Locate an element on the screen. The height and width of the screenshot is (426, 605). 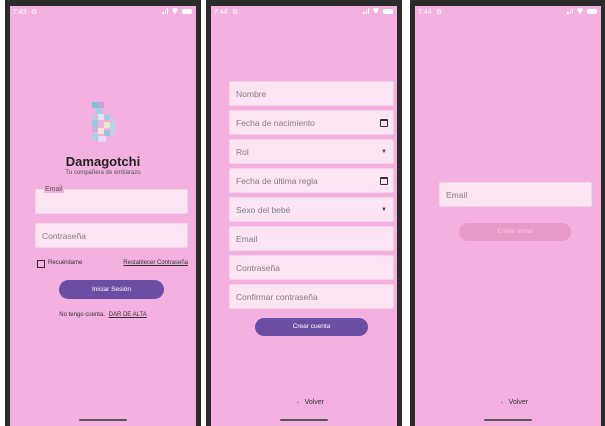
send-email-button: Enviar email is located at coordinates (515, 232).